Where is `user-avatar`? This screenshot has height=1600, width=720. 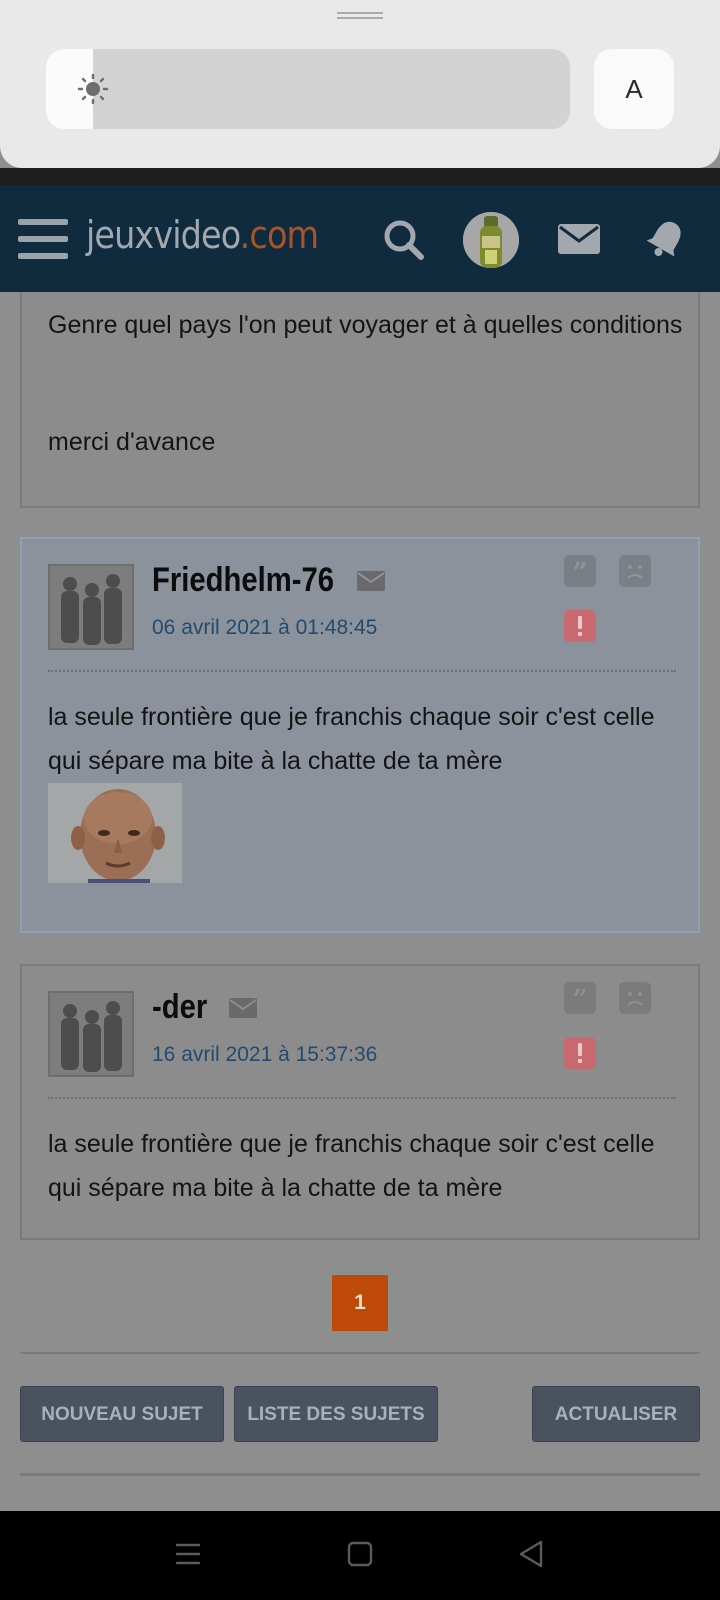
user-avatar is located at coordinates (491, 240).